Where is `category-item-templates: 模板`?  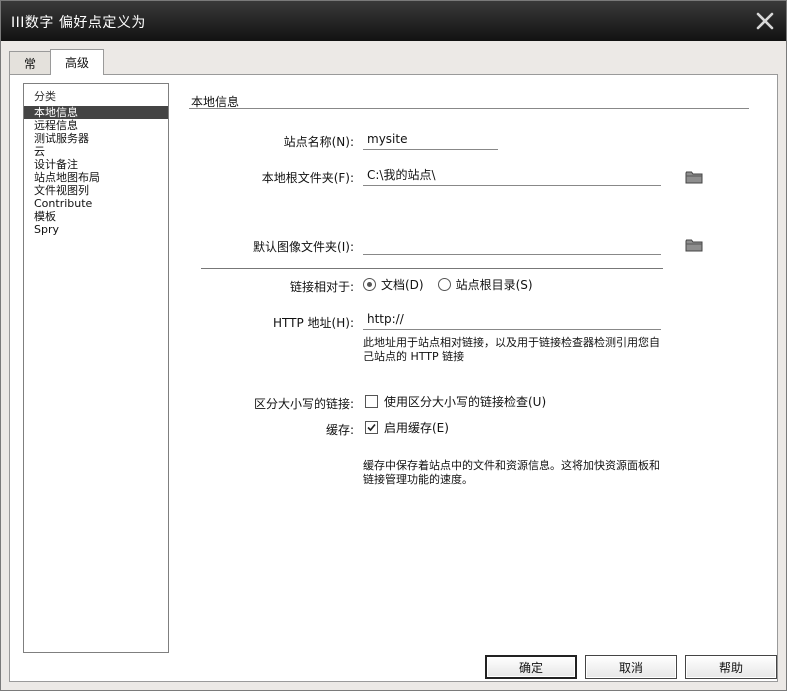 category-item-templates: 模板 is located at coordinates (96, 216).